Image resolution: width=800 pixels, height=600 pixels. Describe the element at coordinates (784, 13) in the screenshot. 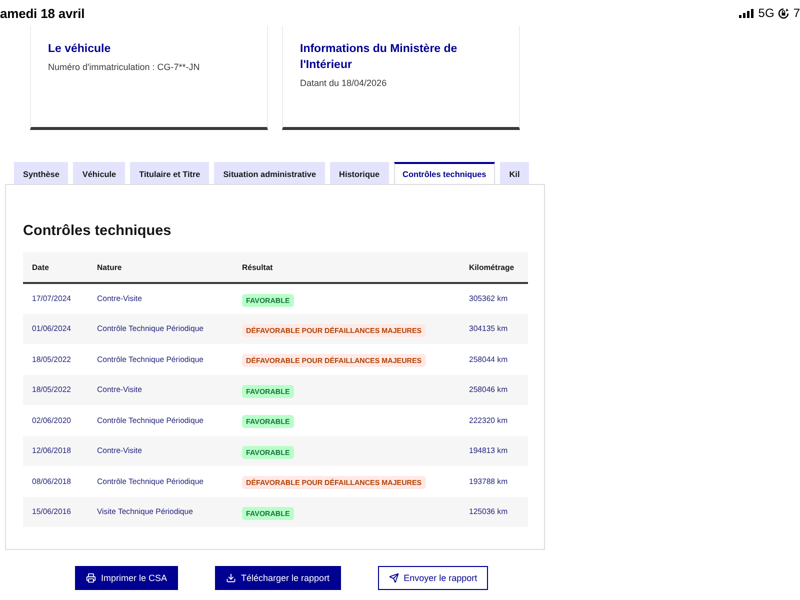

I see `rotation-lock-icon` at that location.